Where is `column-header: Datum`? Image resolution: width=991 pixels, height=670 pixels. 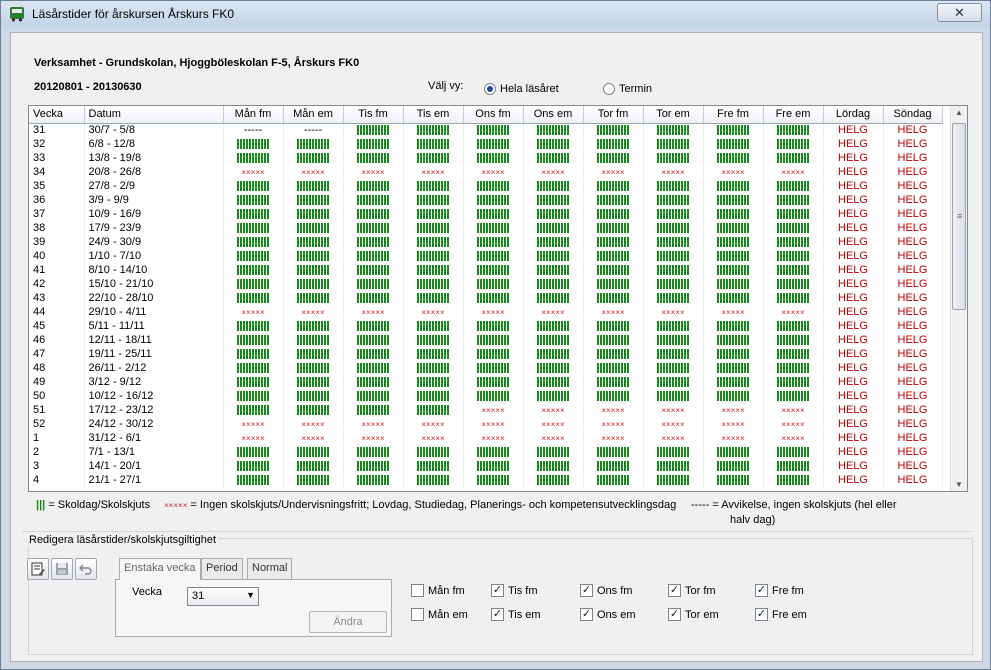 column-header: Datum is located at coordinates (154, 115).